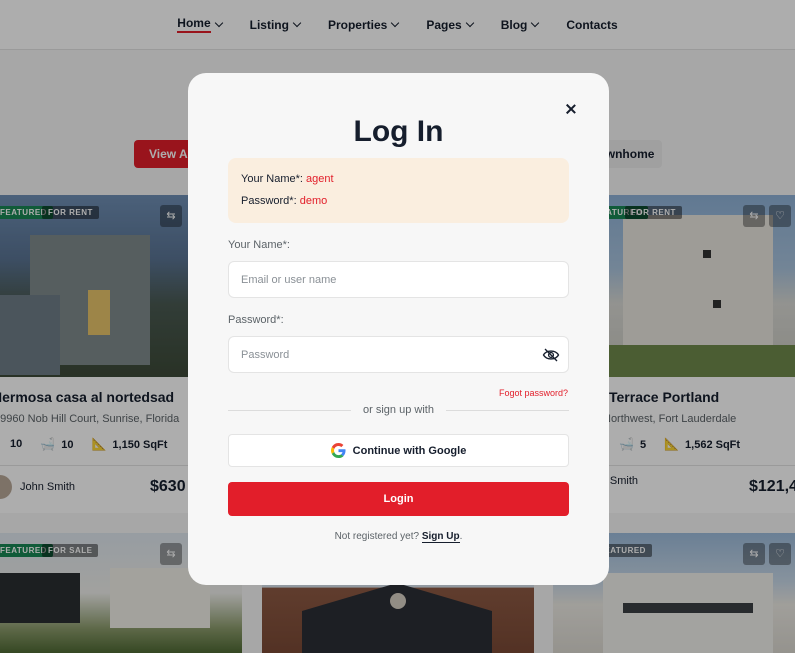 The width and height of the screenshot is (795, 653). What do you see at coordinates (272, 179) in the screenshot?
I see `demo-name-label: Your Name*:` at bounding box center [272, 179].